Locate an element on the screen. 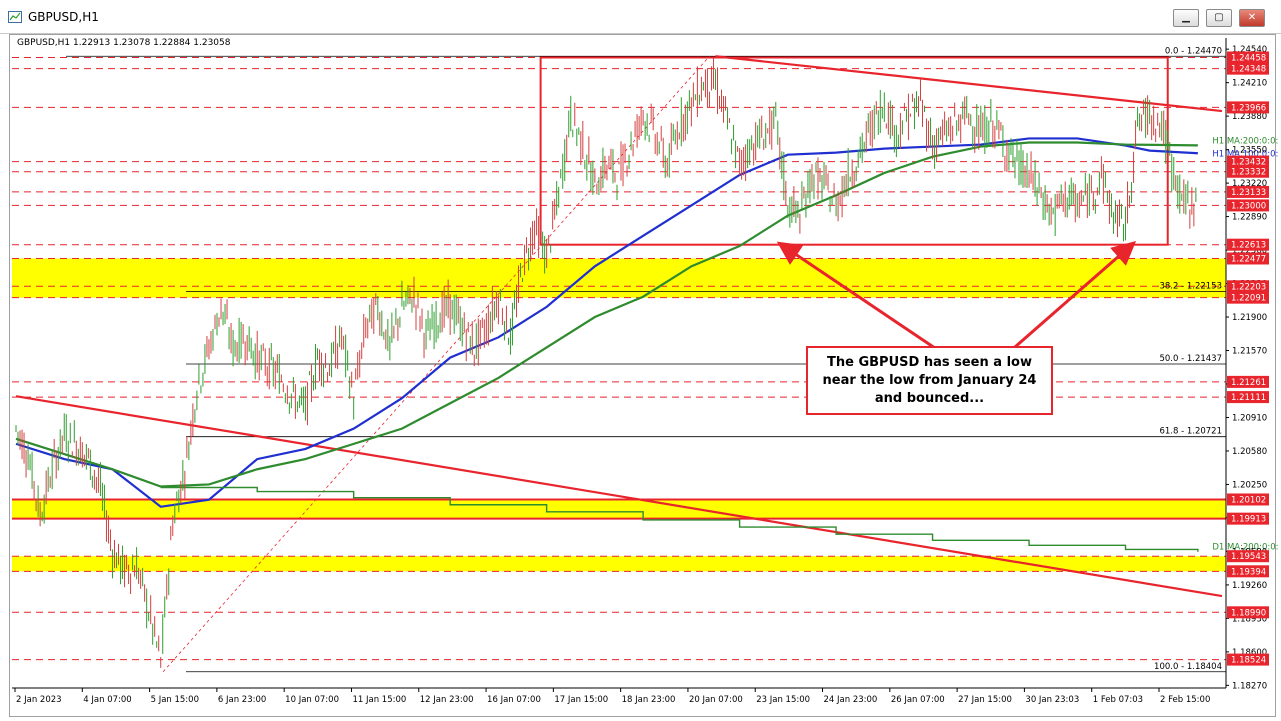  level-price-label: 1.18990 is located at coordinates (1248, 613).